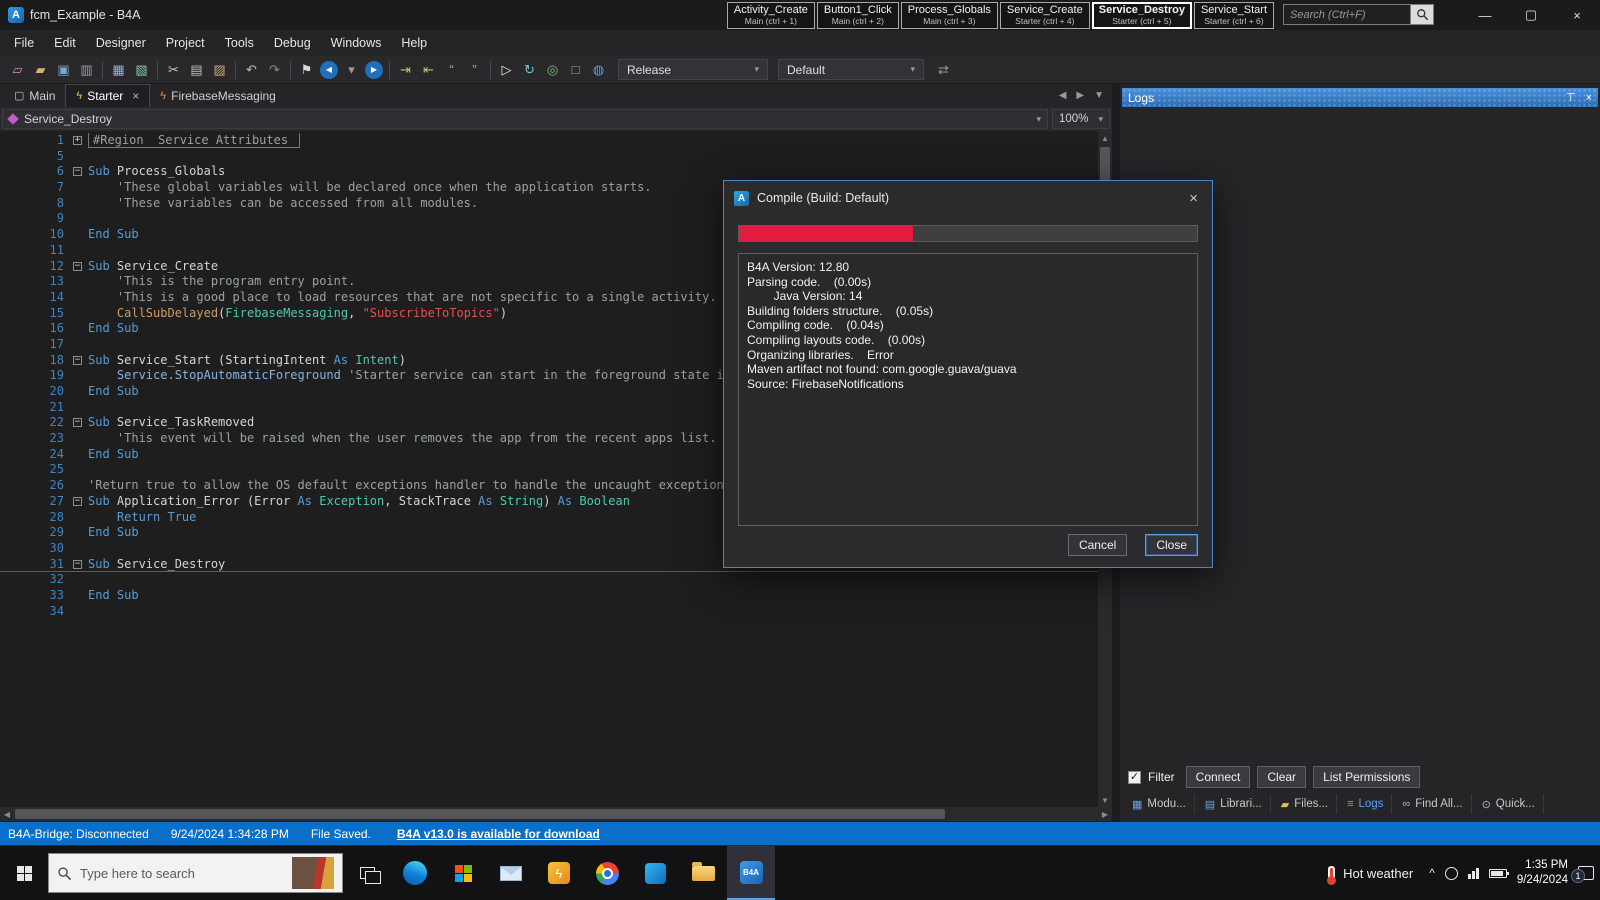 The image size is (1600, 900). Describe the element at coordinates (1582, 874) in the screenshot. I see `action-center-icon: 1` at that location.